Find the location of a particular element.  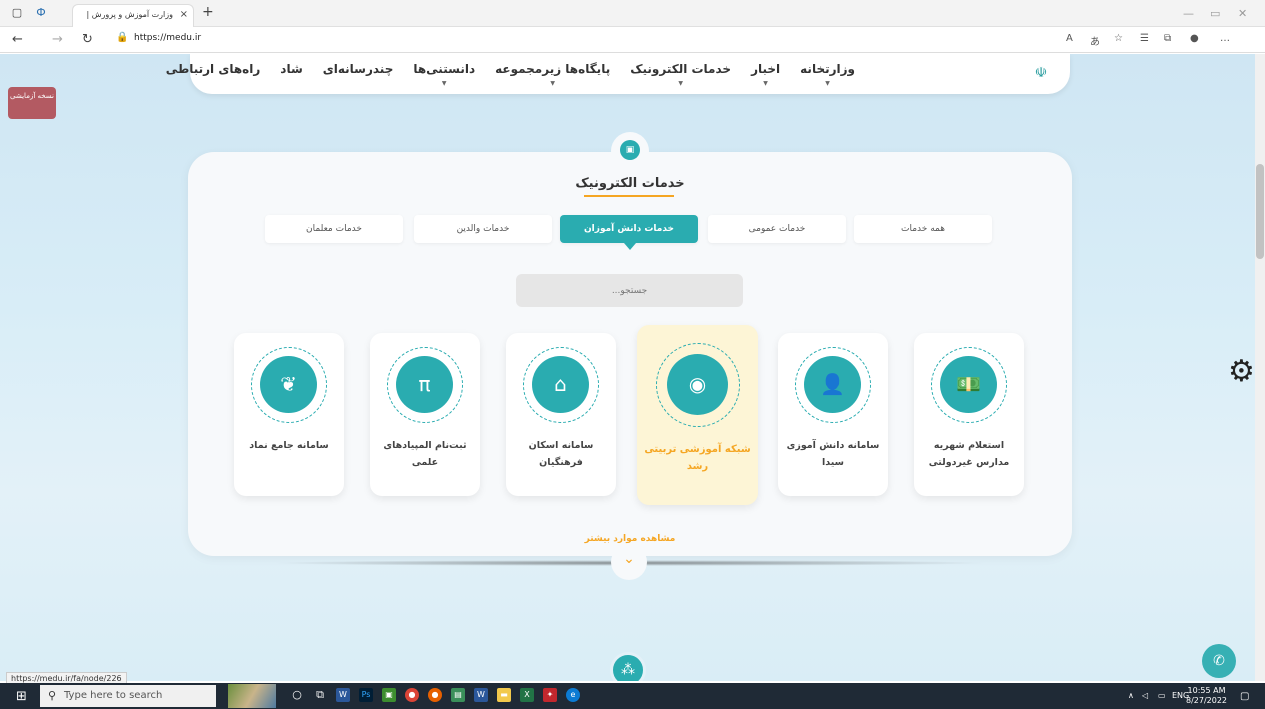

page-scrollbar is located at coordinates (1260, 367).